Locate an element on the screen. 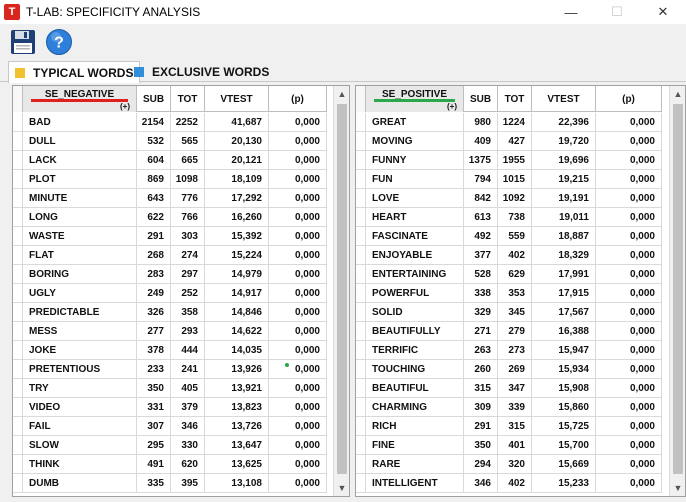 This screenshot has width=686, height=502. table-row: HEART 613 738 19,011 0,000 is located at coordinates (509, 217).